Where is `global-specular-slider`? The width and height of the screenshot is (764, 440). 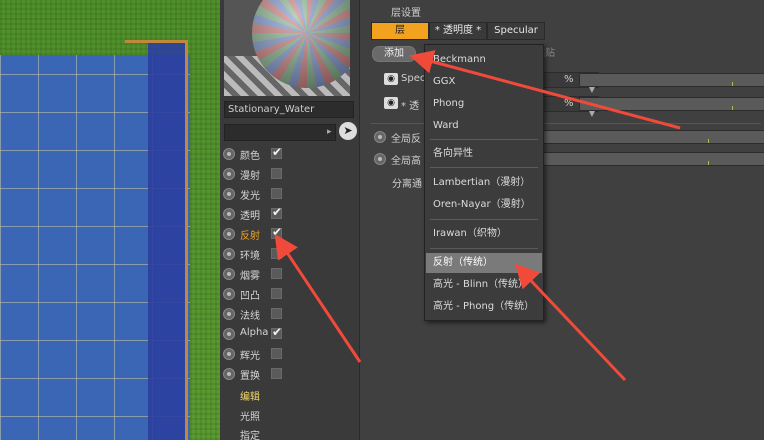
global-specular-slider is located at coordinates (652, 159).